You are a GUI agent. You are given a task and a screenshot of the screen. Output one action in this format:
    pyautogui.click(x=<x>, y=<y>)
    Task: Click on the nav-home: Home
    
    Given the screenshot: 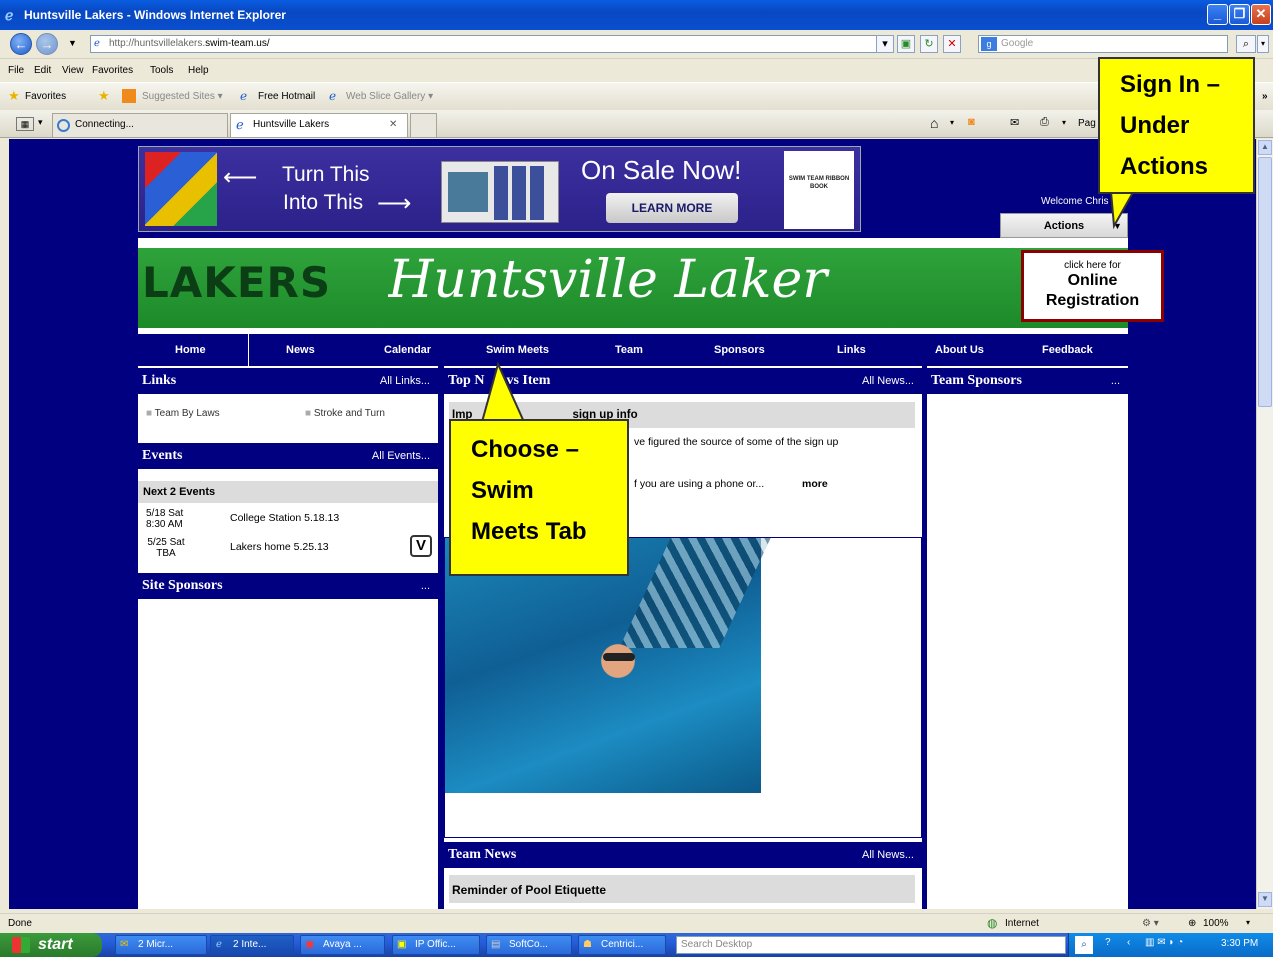 What is the action you would take?
    pyautogui.click(x=190, y=350)
    